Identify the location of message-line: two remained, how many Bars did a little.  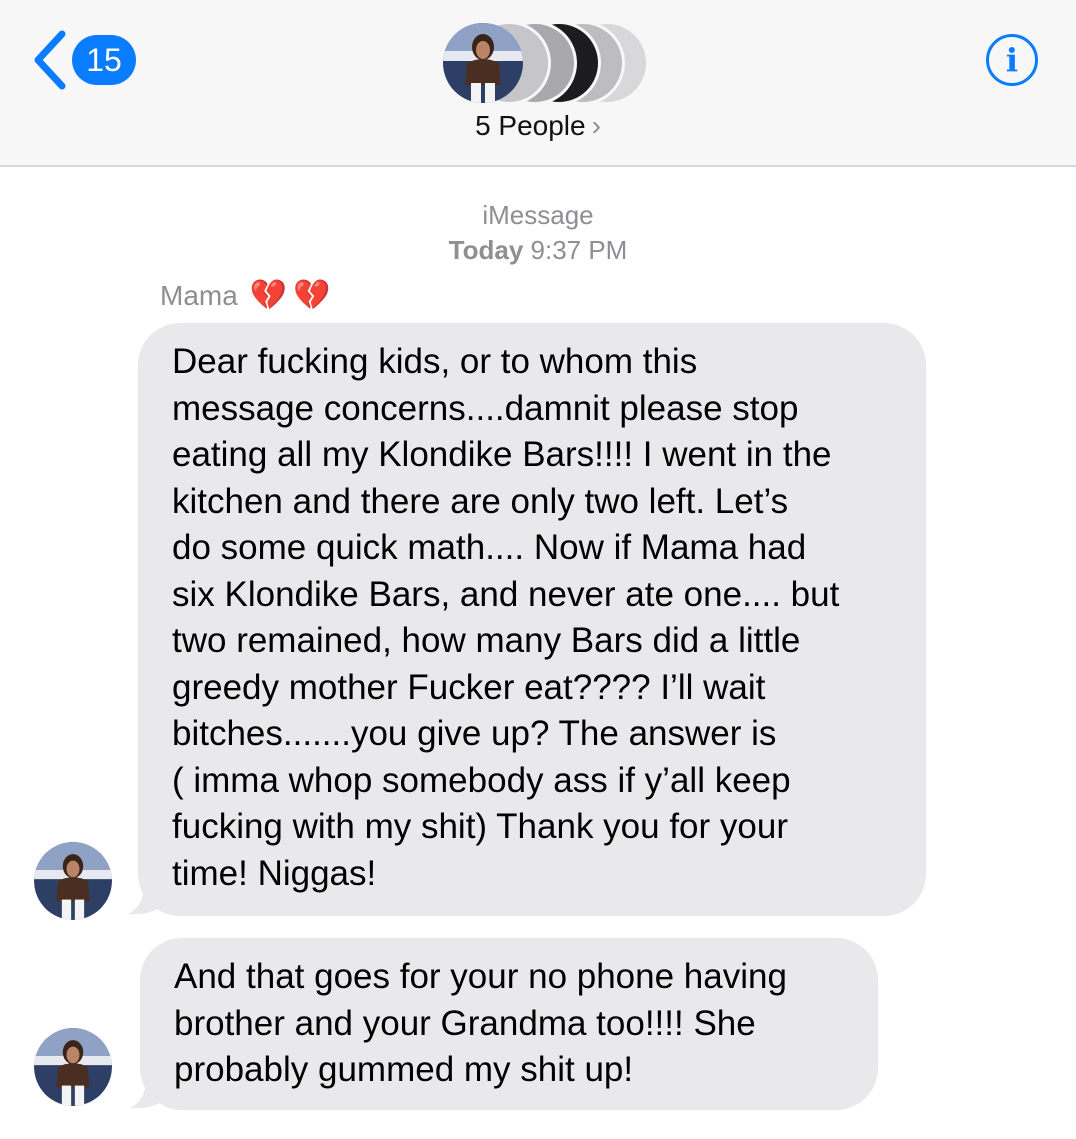
(486, 640).